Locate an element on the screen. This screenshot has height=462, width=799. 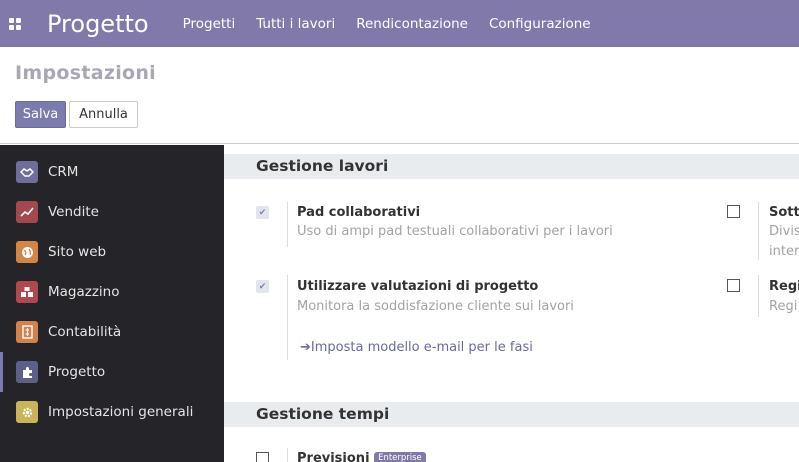
pad-option-title: Pad collaborativi is located at coordinates (359, 212).